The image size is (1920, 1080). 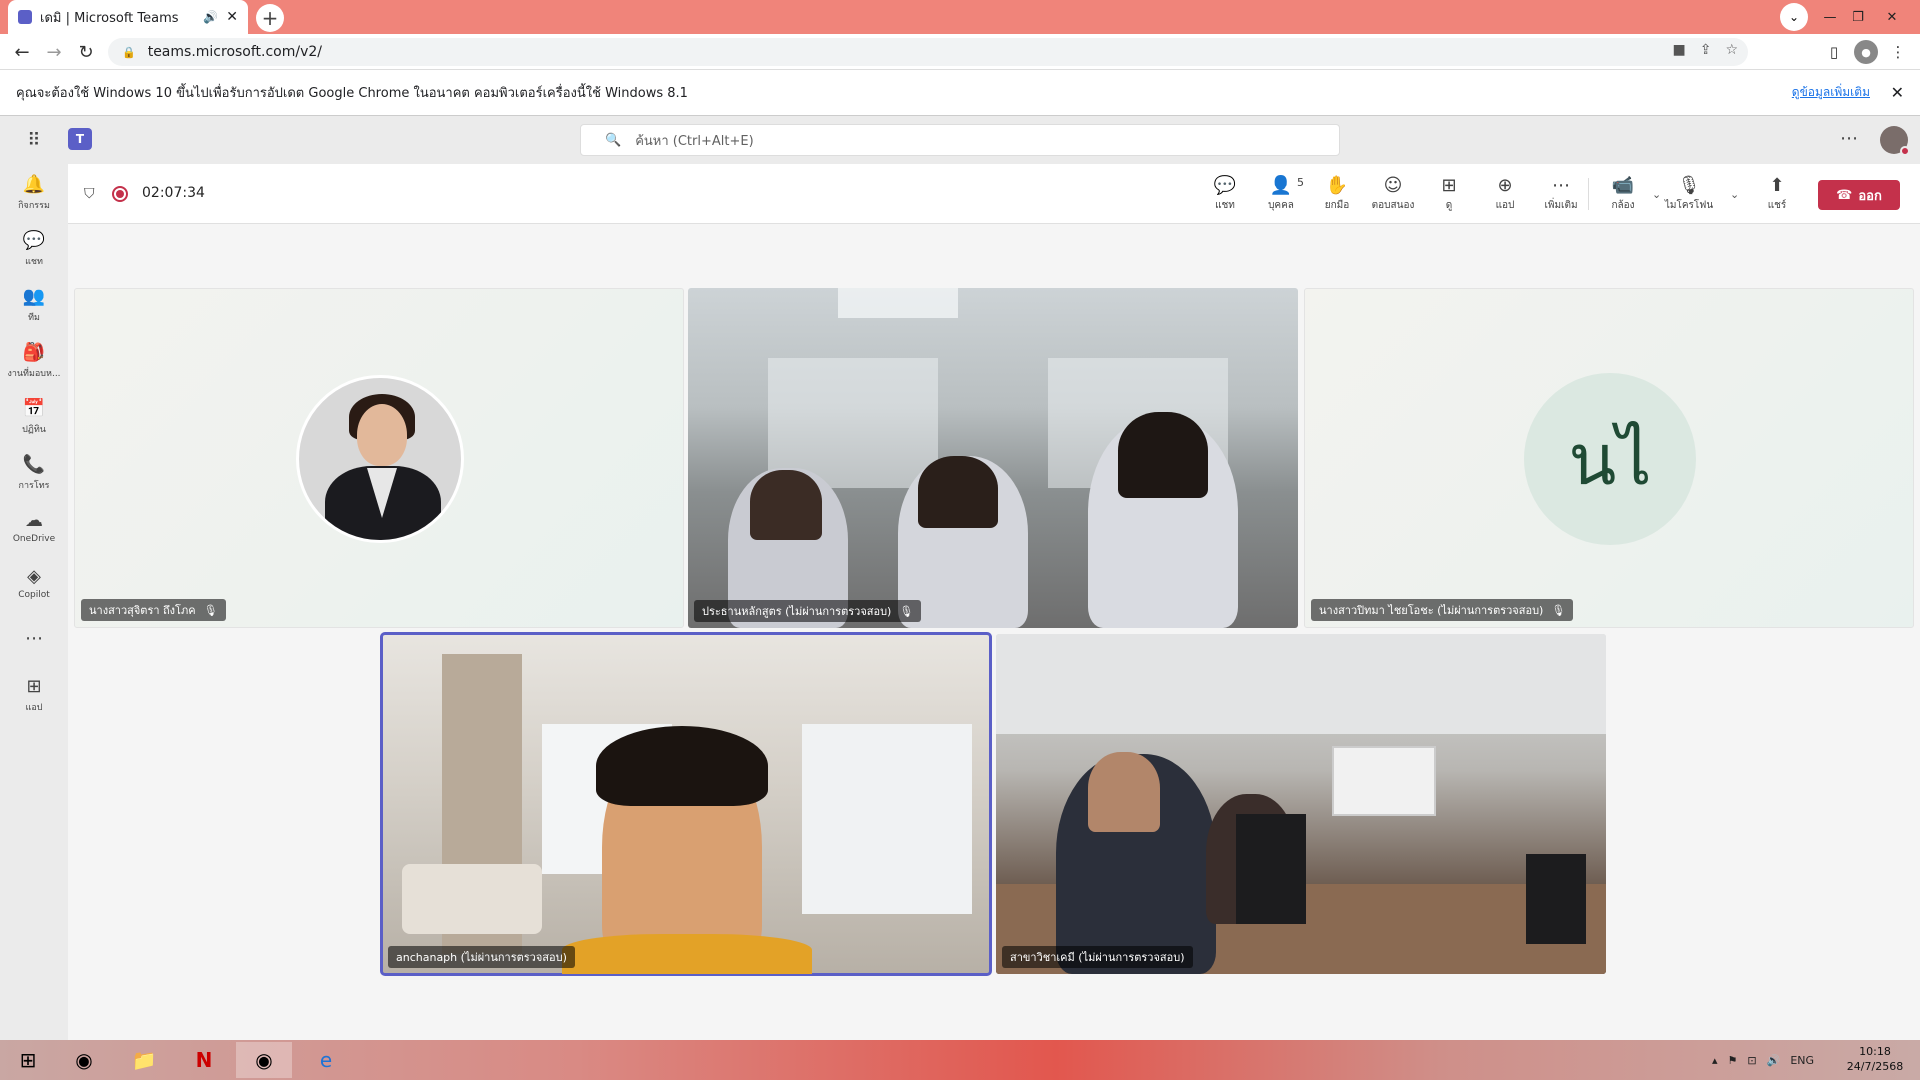 I want to click on rail-item-copilot: ◈ Copilot, so click(x=34, y=583).